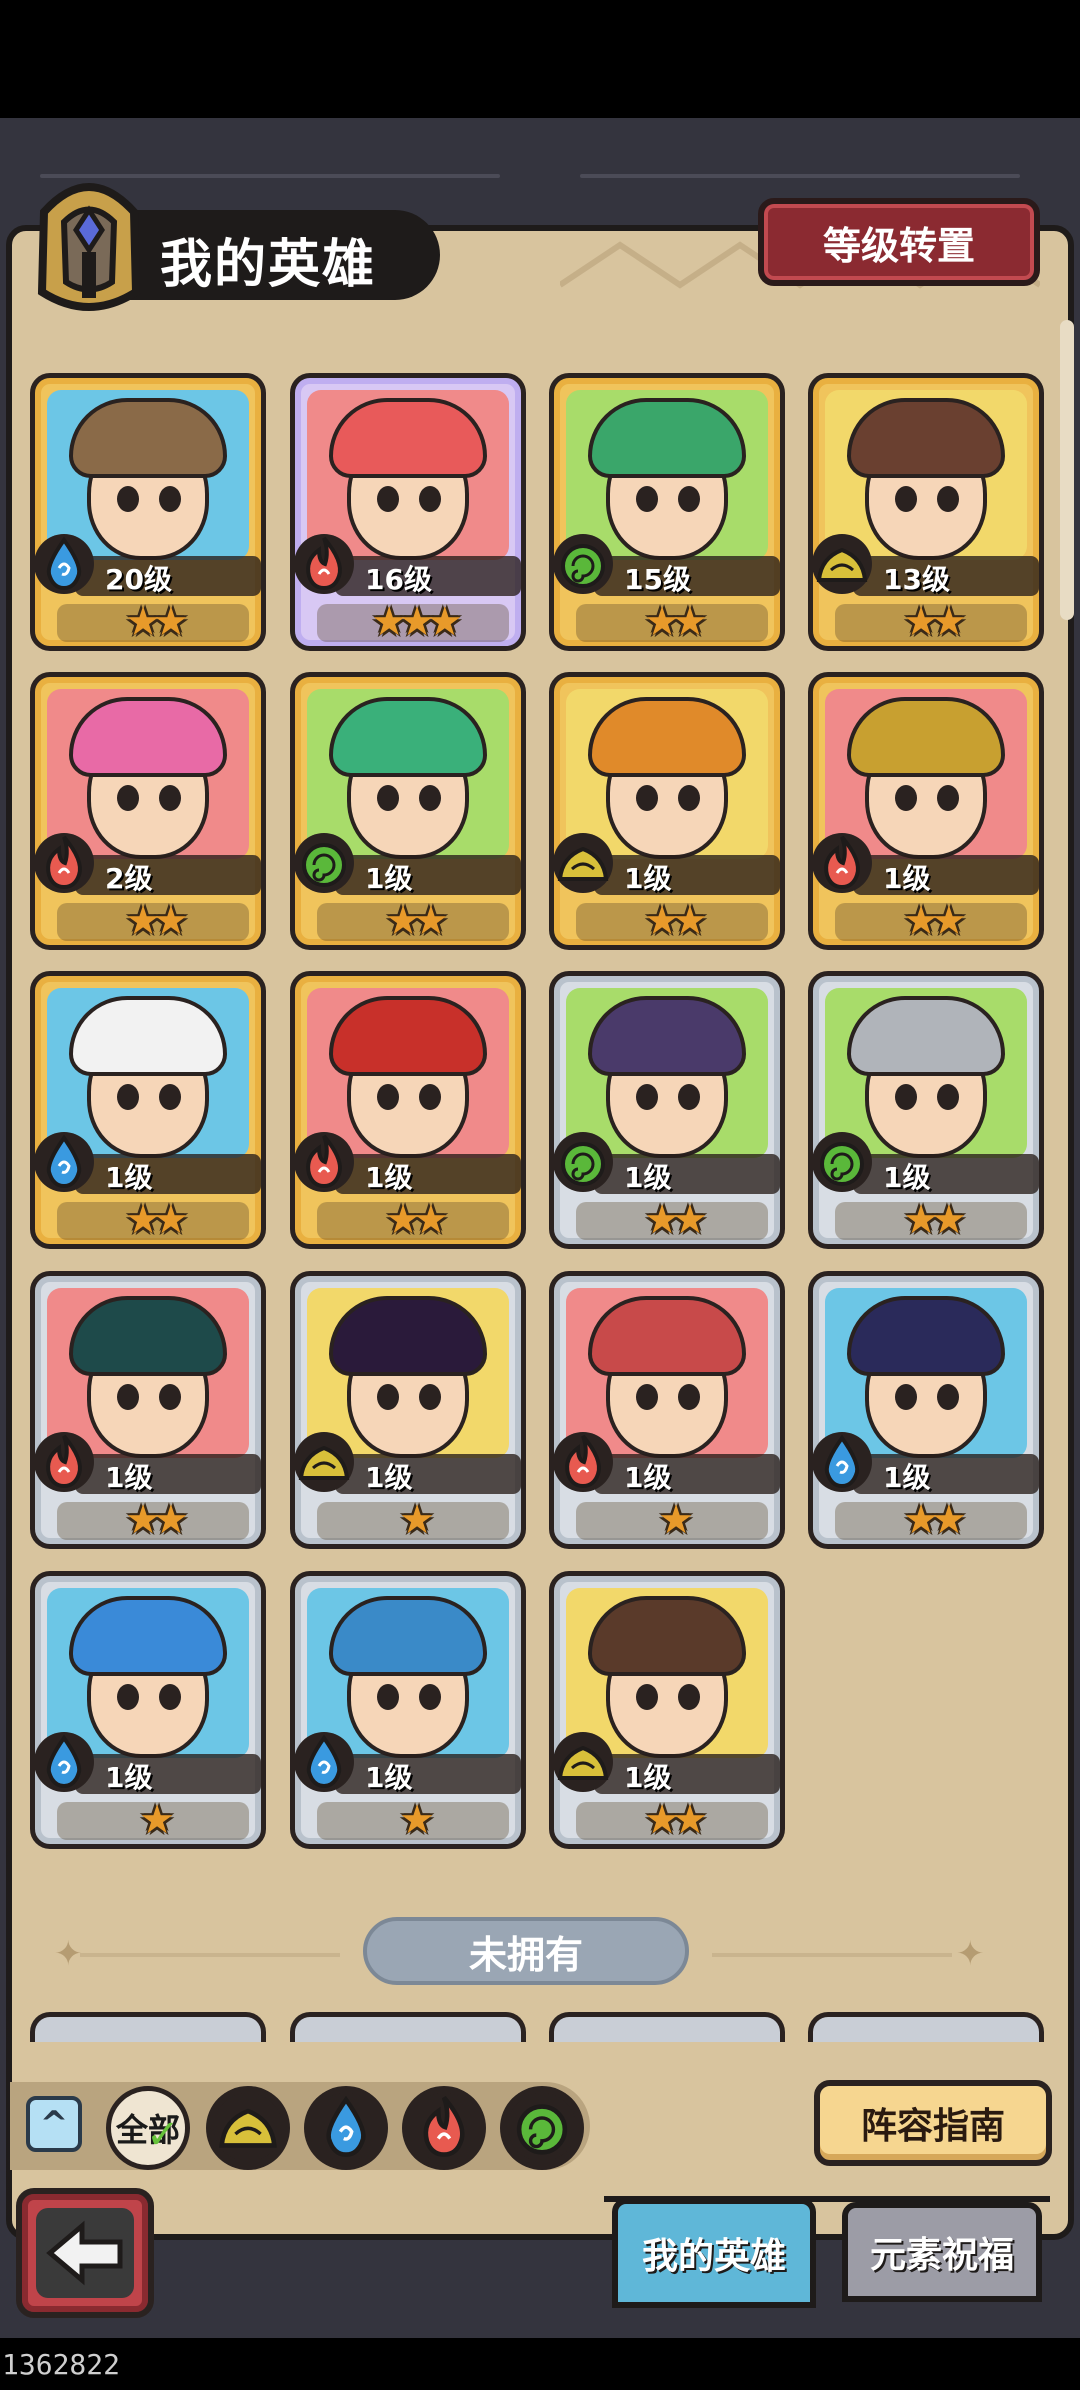 This screenshot has width=1080, height=2390. What do you see at coordinates (926, 512) in the screenshot?
I see `hero-card: 13级 ★★` at bounding box center [926, 512].